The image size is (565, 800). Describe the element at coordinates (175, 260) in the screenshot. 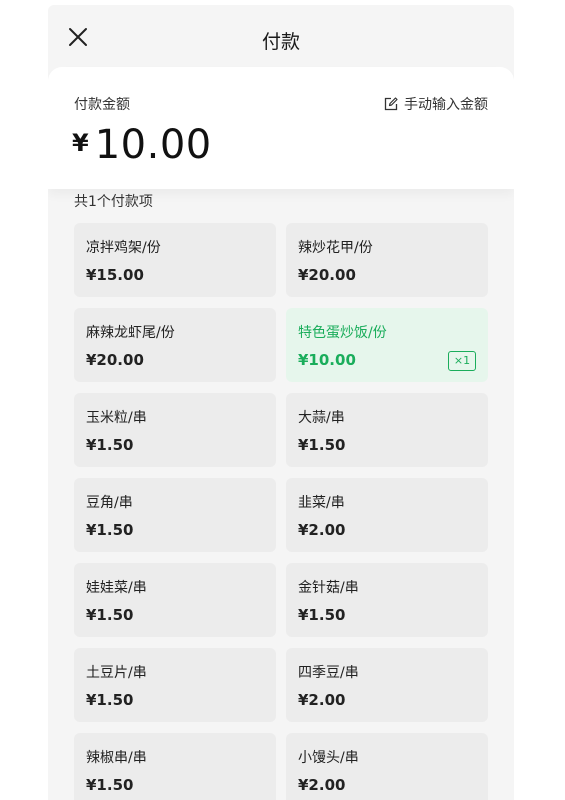

I see `item-tile: 凉拌鸡架/份 ¥15.00` at that location.